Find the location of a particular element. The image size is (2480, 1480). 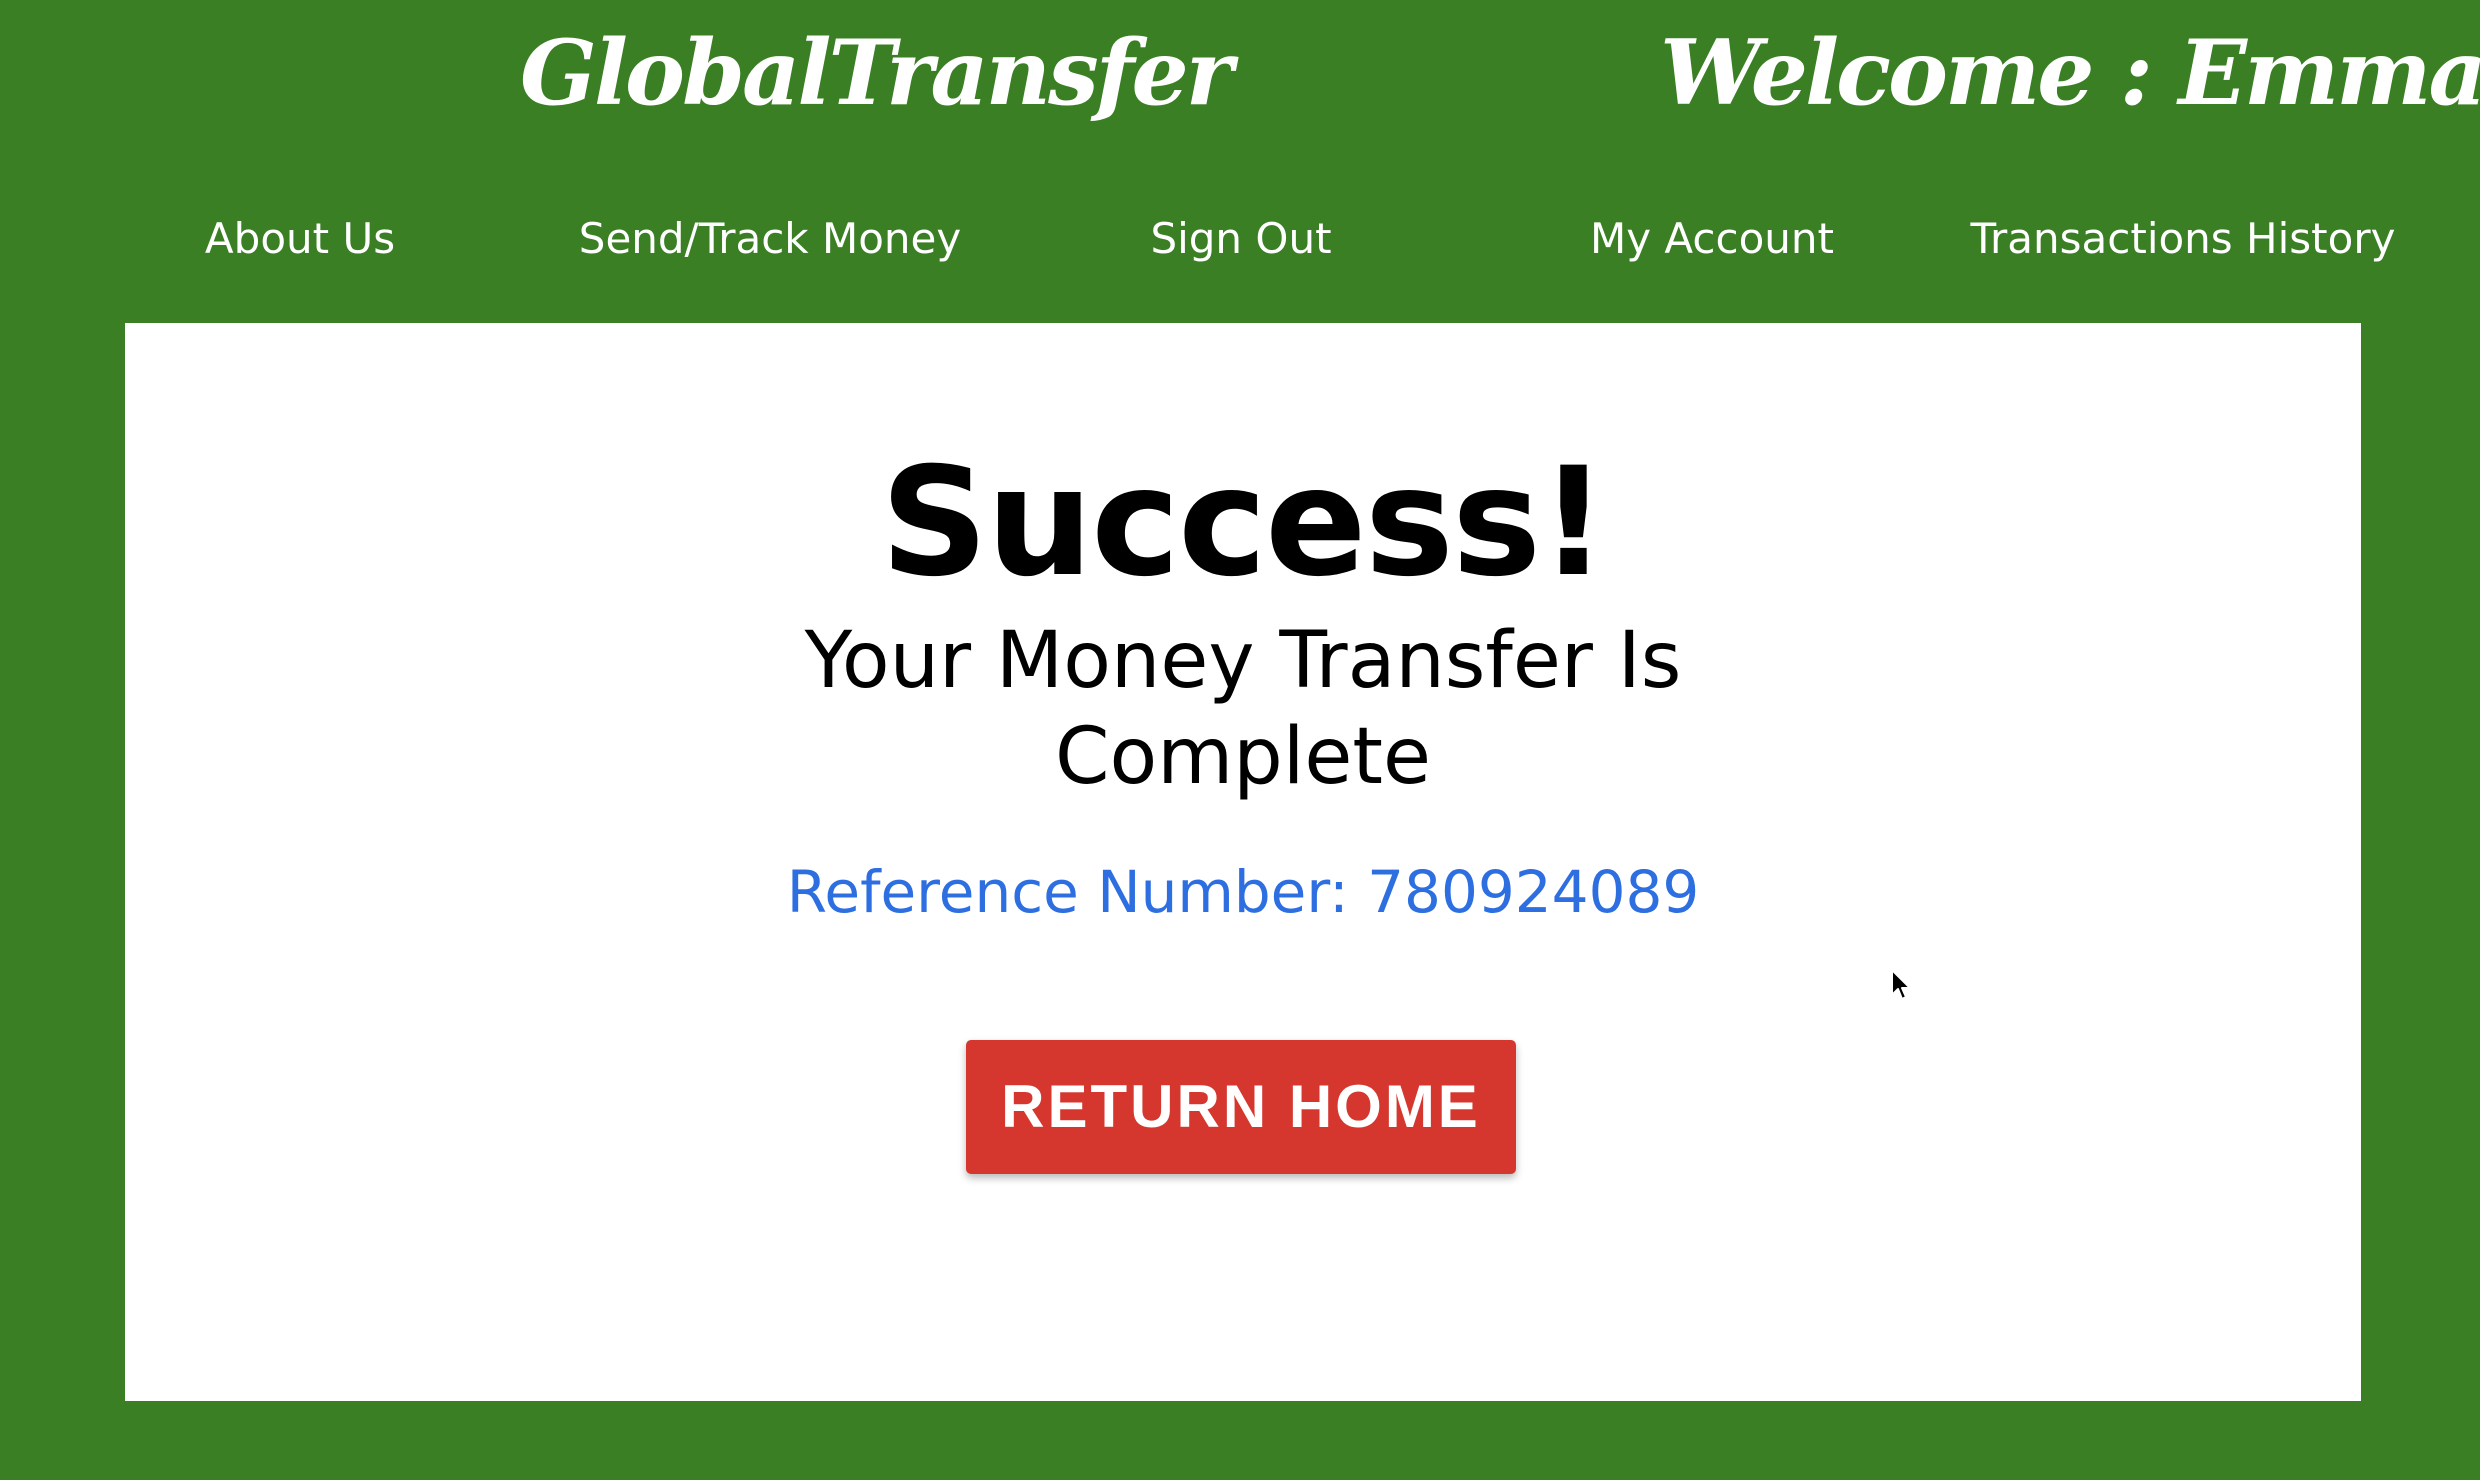

subtitle-line-2: Complete is located at coordinates (1243, 757).